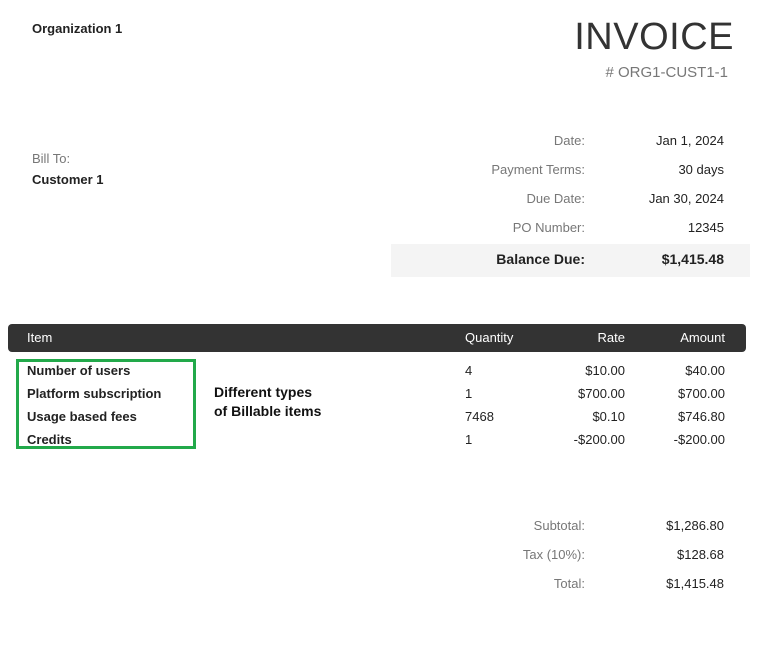 Image resolution: width=772 pixels, height=647 pixels. What do you see at coordinates (40, 337) in the screenshot?
I see `header-item: Item` at bounding box center [40, 337].